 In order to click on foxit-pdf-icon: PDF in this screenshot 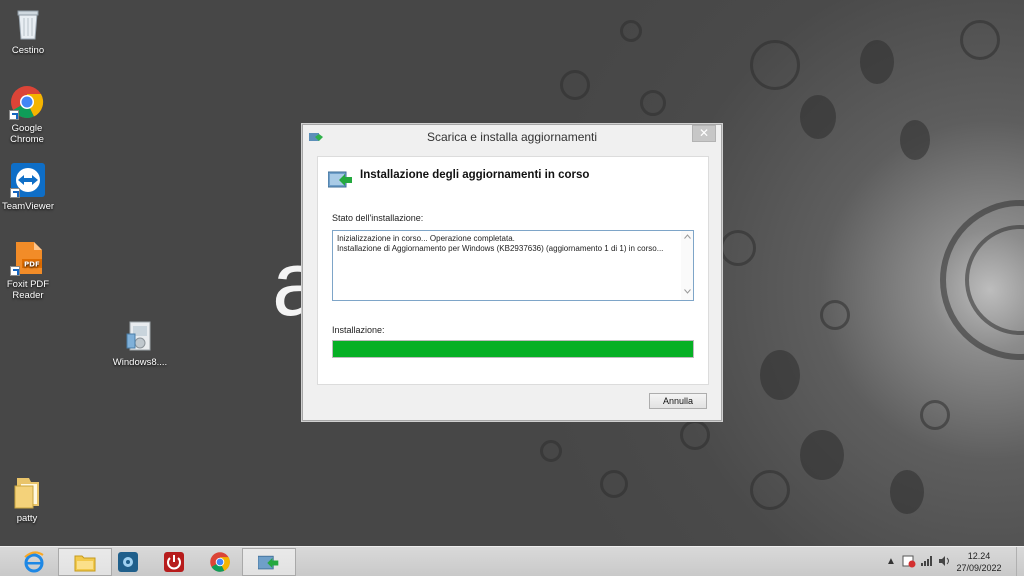, I will do `click(28, 258)`.